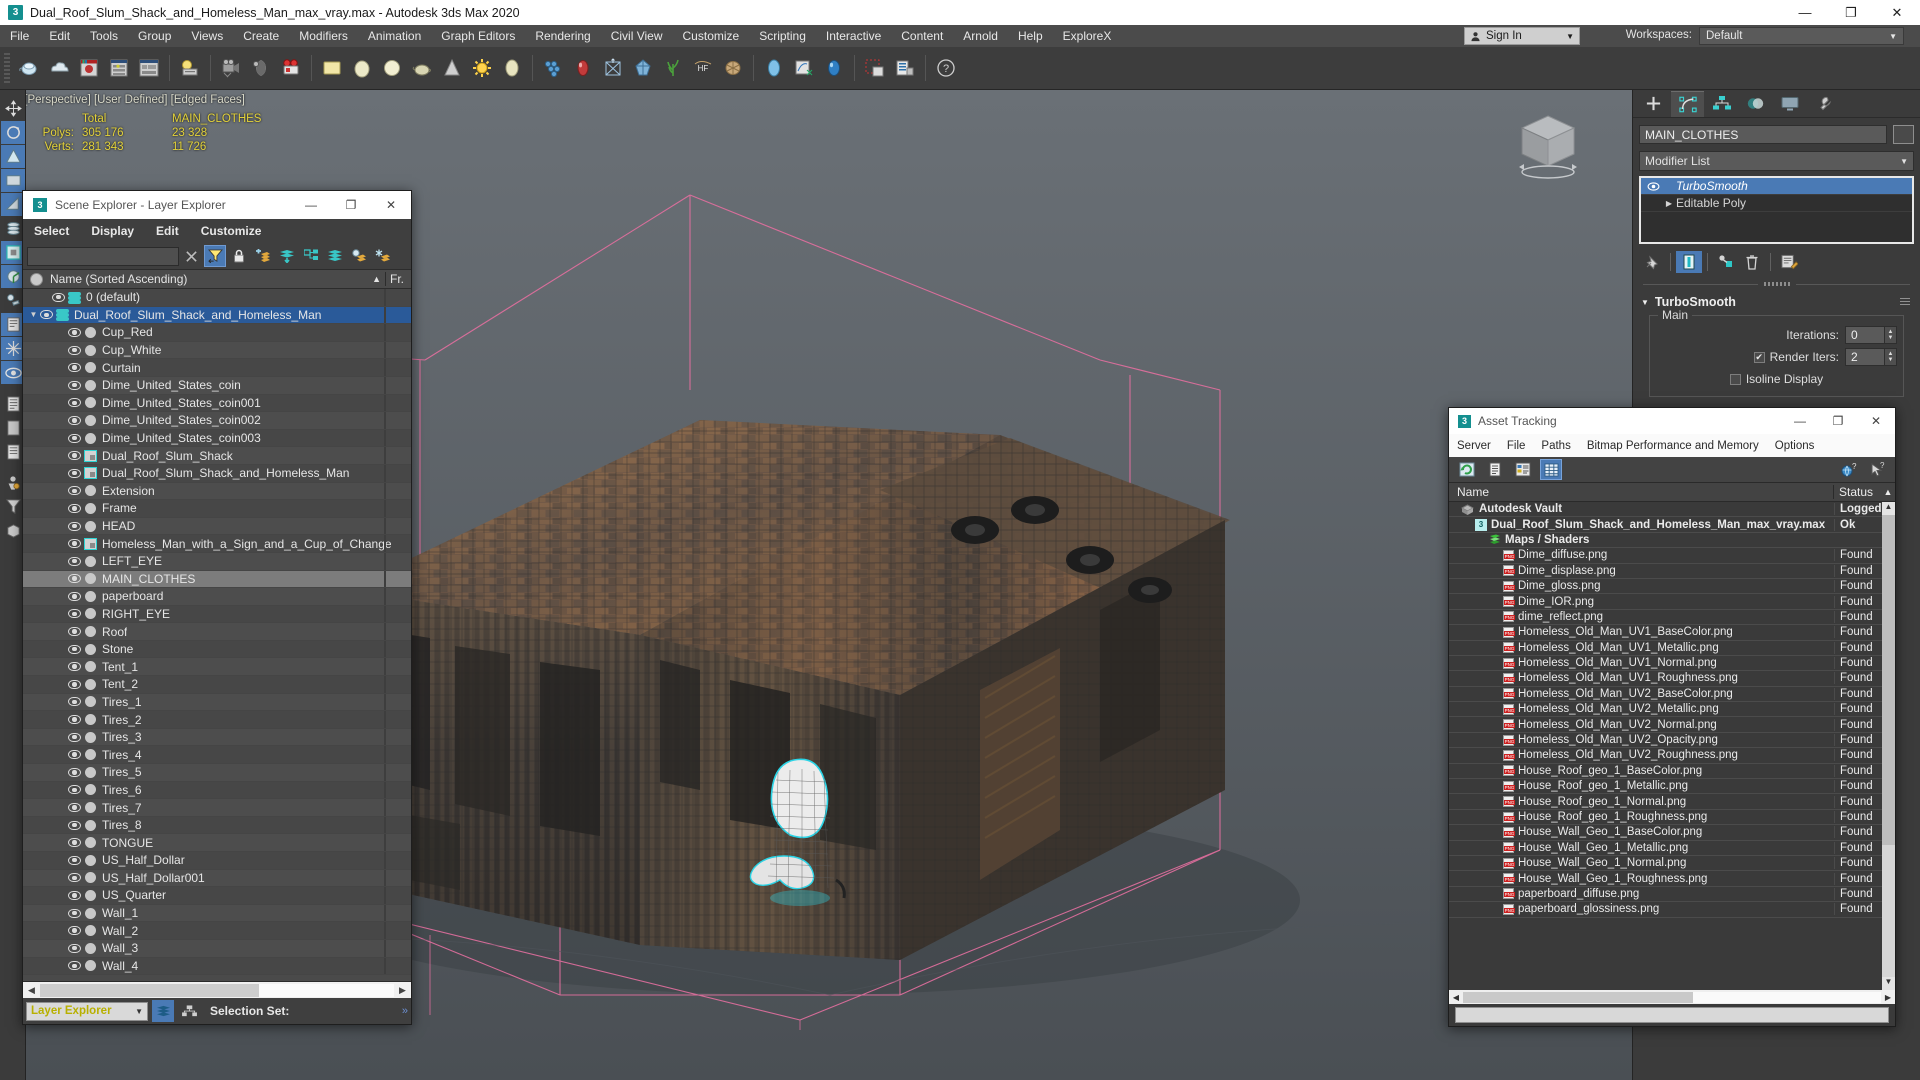 This screenshot has width=1920, height=1080. Describe the element at coordinates (1665, 587) in the screenshot. I see `asset-row: PNG Dime_gloss.png Found` at that location.